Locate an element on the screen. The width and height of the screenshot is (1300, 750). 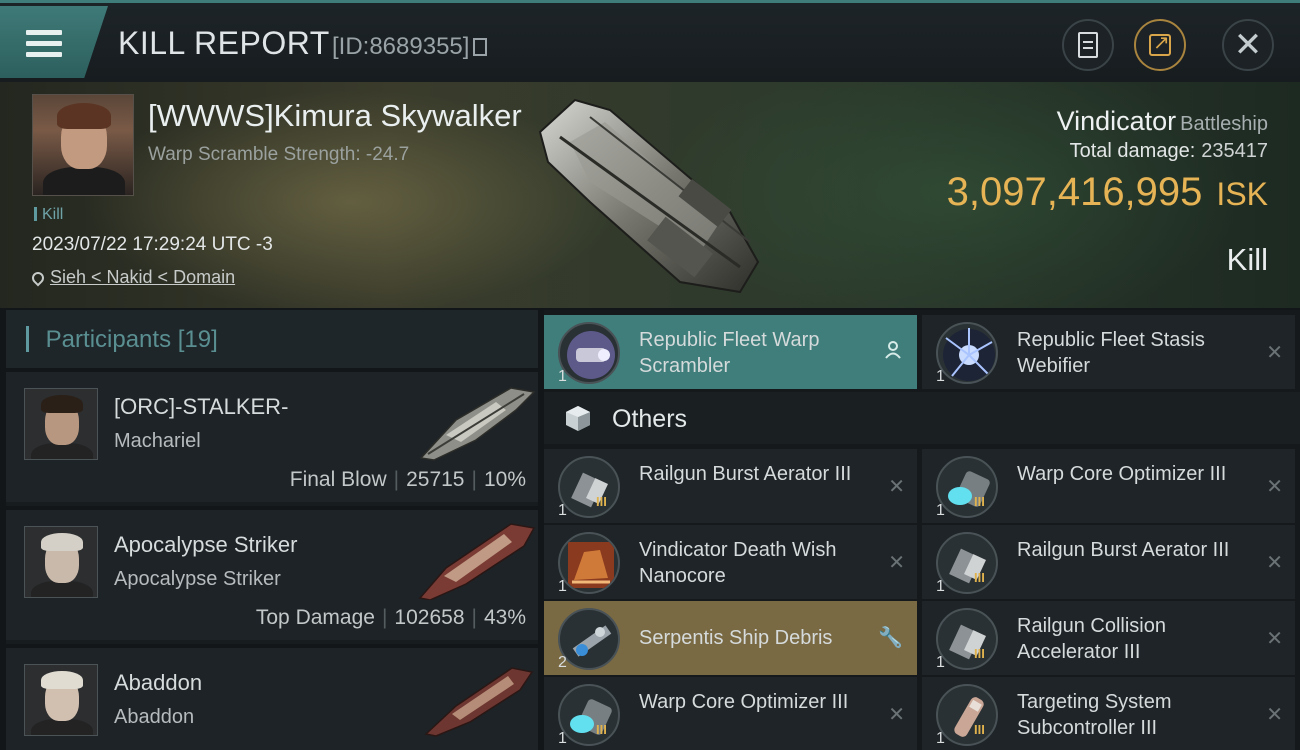
participants-count: [19] is located at coordinates (197, 339).